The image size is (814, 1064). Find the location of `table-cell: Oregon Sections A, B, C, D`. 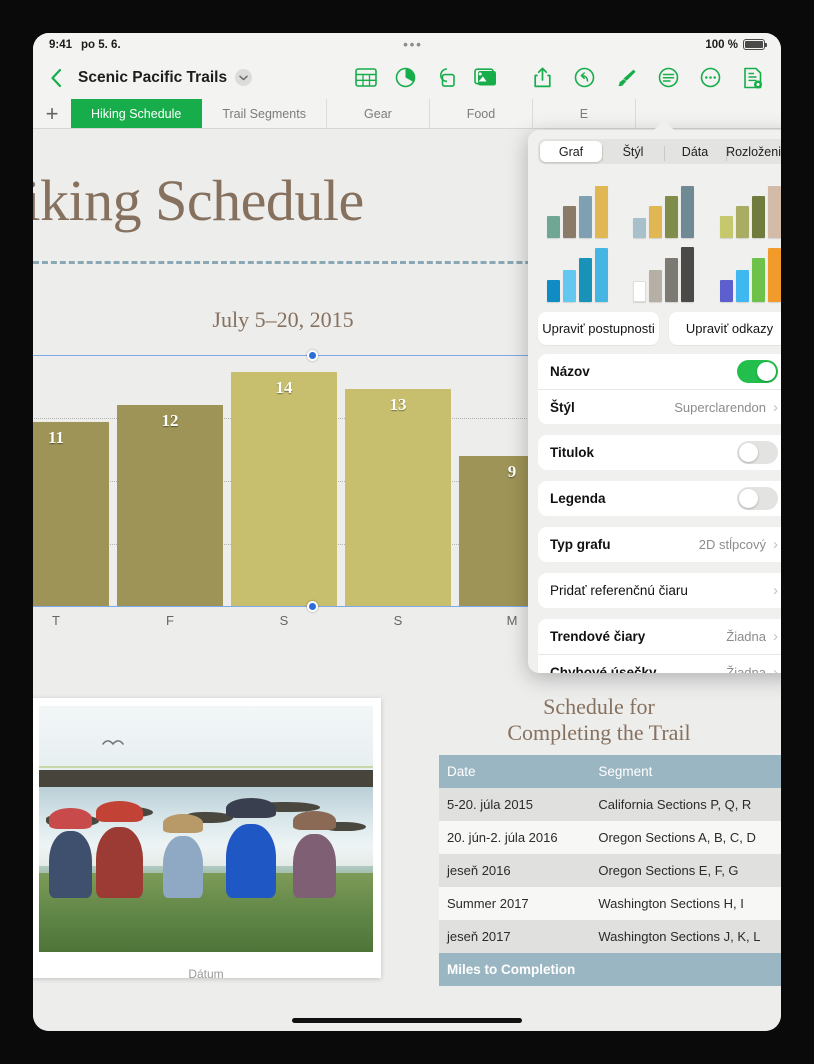

table-cell: Oregon Sections A, B, C, D is located at coordinates (685, 837).